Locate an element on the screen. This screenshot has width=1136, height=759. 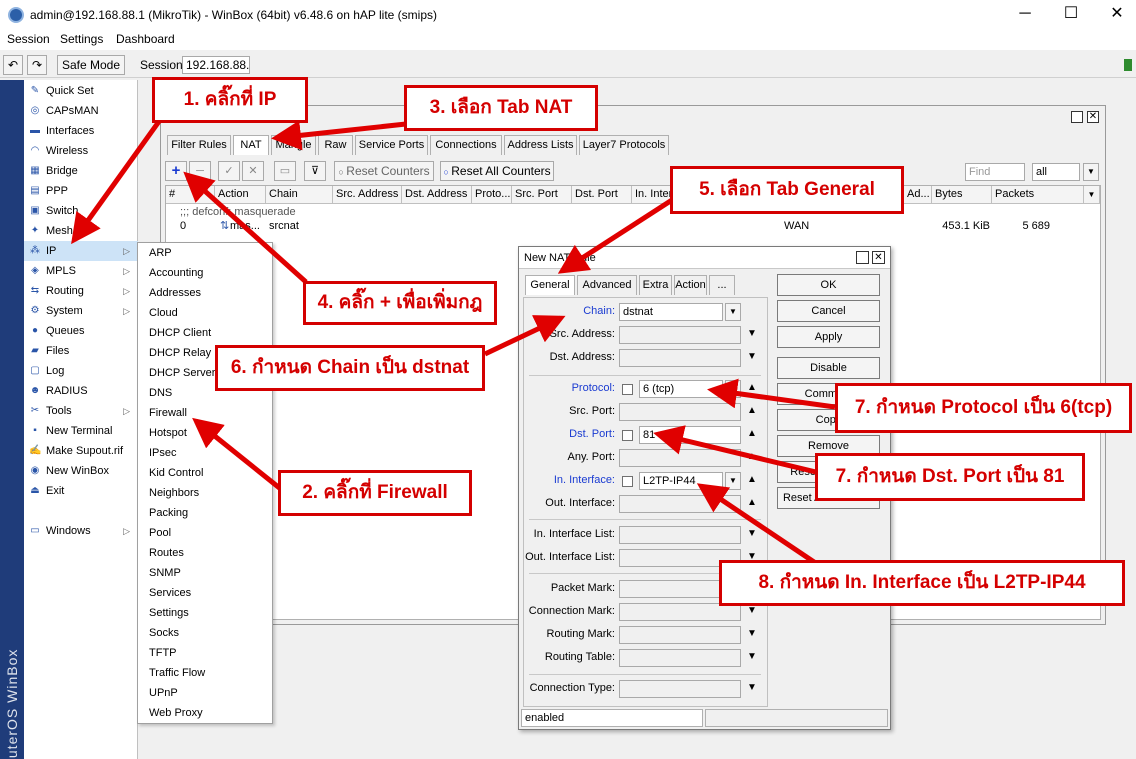
protocol-dropdown-icon: ▼ is located at coordinates (733, 389).